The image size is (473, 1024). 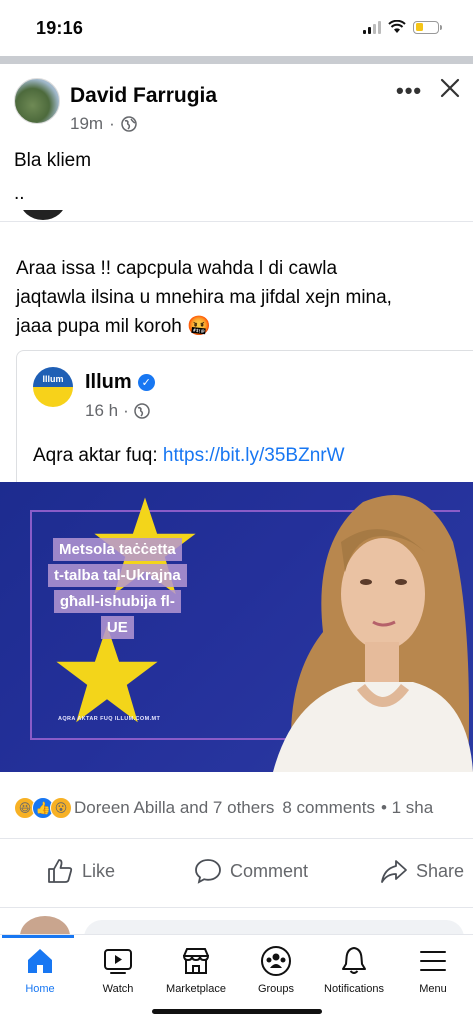 I want to click on post-action-bar: Like Comment Share, so click(x=236, y=873).